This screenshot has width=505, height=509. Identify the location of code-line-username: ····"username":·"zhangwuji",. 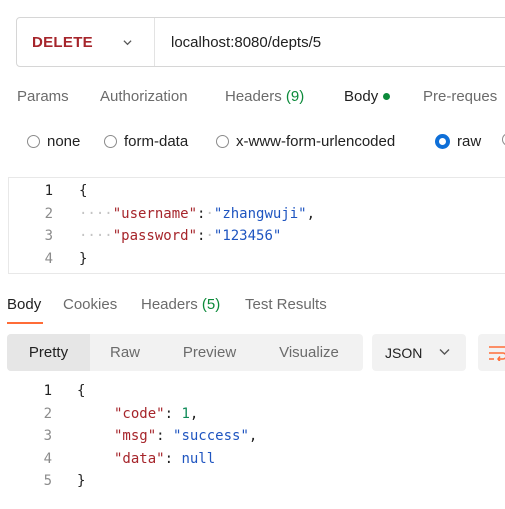
(197, 214).